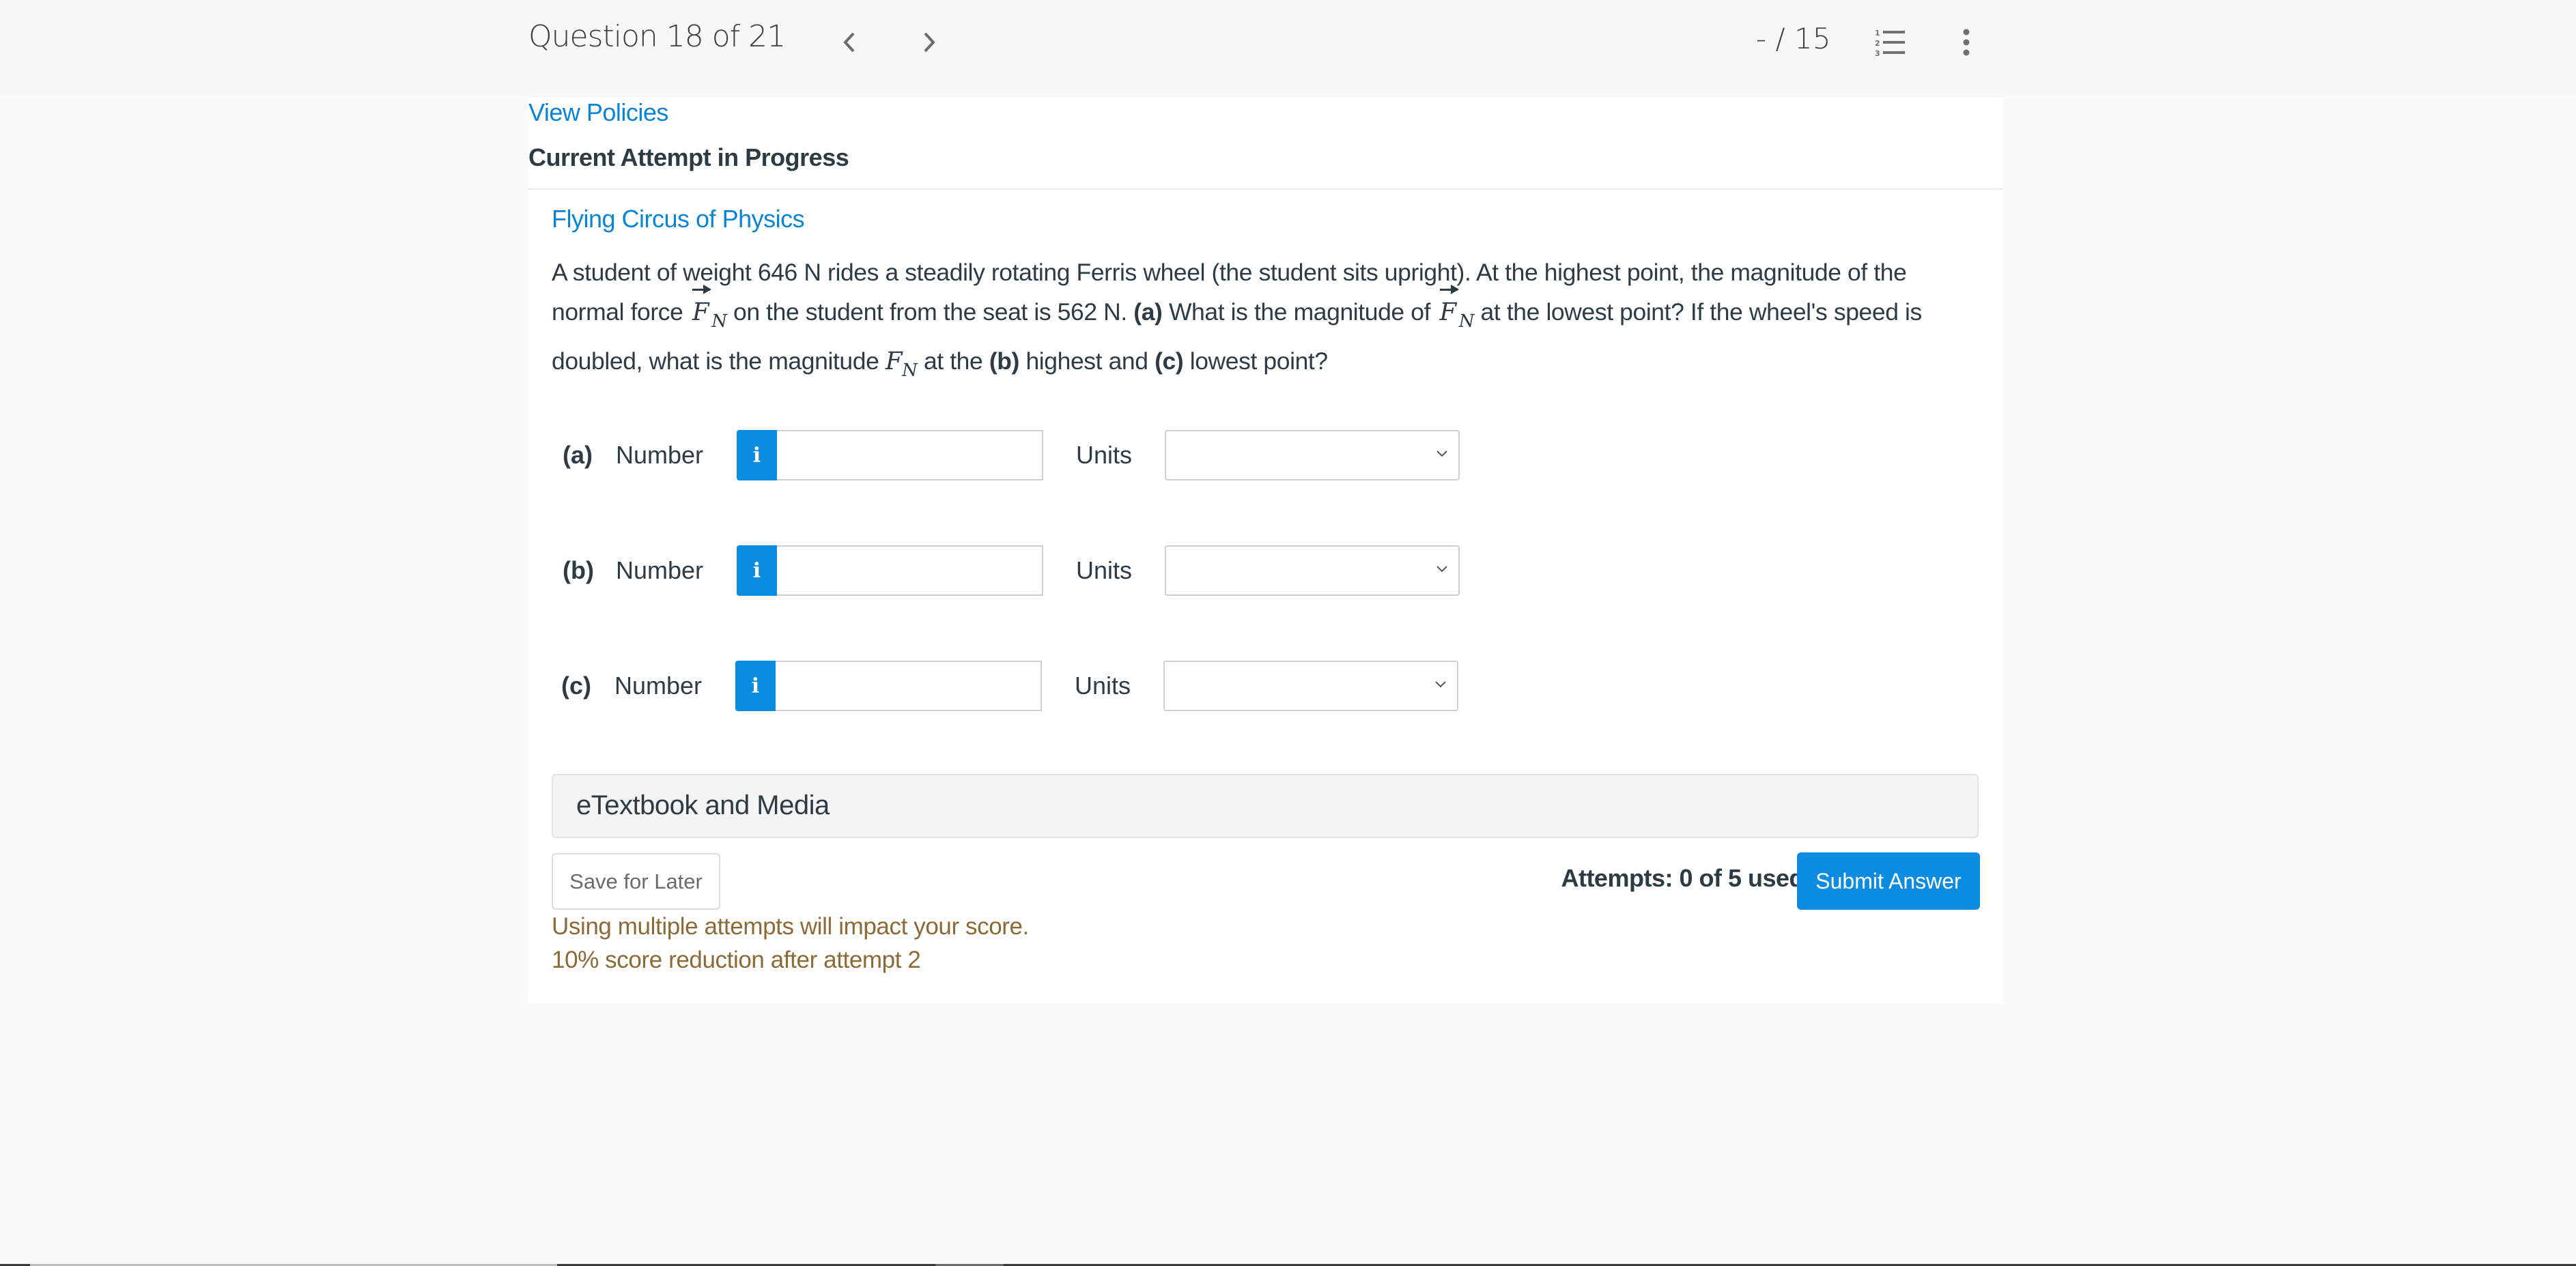  Describe the element at coordinates (736, 960) in the screenshot. I see `score-reduction-note: 10% score reduction after attempt 2` at that location.